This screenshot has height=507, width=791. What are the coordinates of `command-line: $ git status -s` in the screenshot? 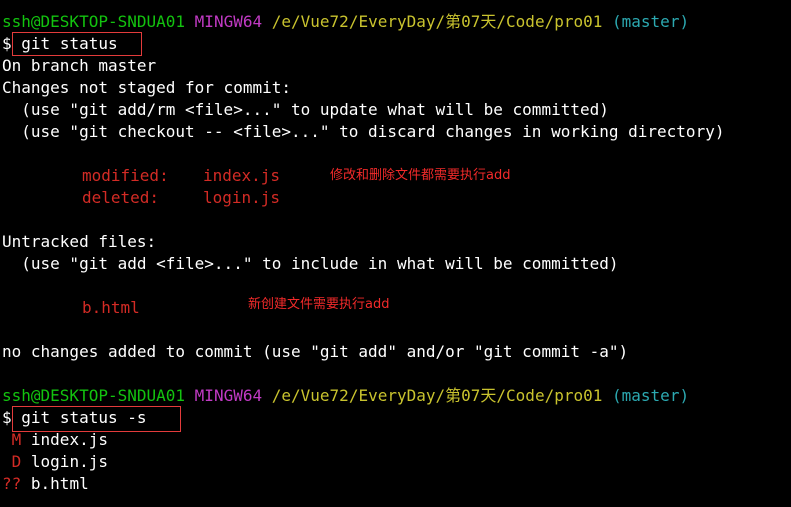 It's located at (74, 418).